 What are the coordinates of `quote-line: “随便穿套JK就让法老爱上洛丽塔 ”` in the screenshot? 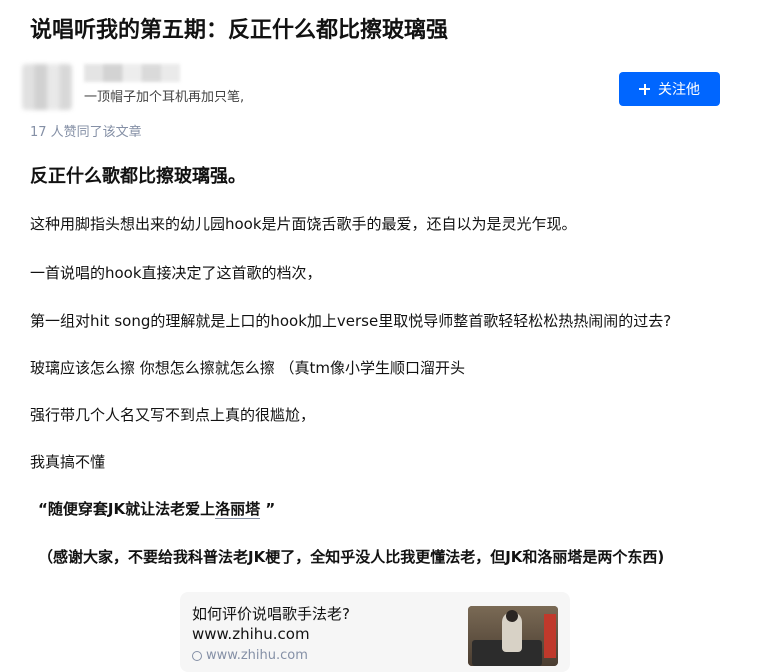 It's located at (156, 509).